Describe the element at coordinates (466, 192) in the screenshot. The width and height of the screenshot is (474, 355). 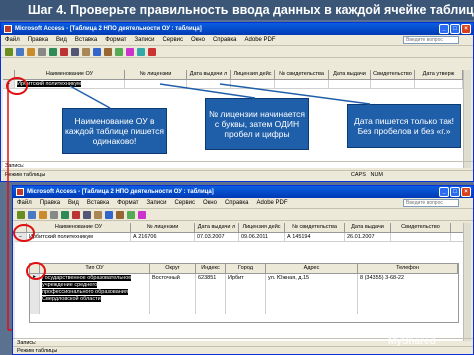
I see `close-button-2: ×` at that location.